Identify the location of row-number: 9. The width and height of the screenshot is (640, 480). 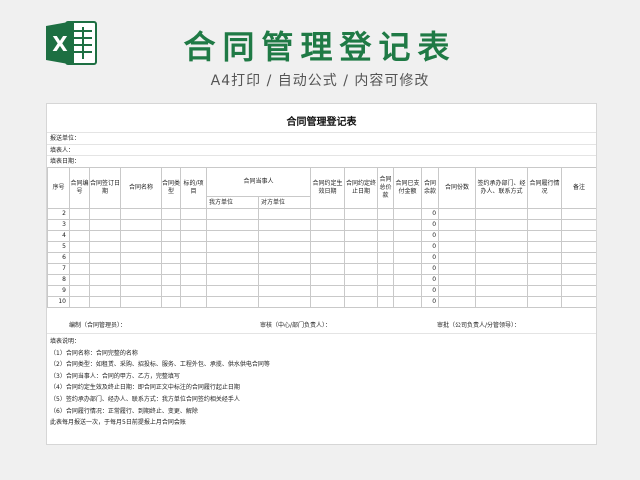
(58, 291).